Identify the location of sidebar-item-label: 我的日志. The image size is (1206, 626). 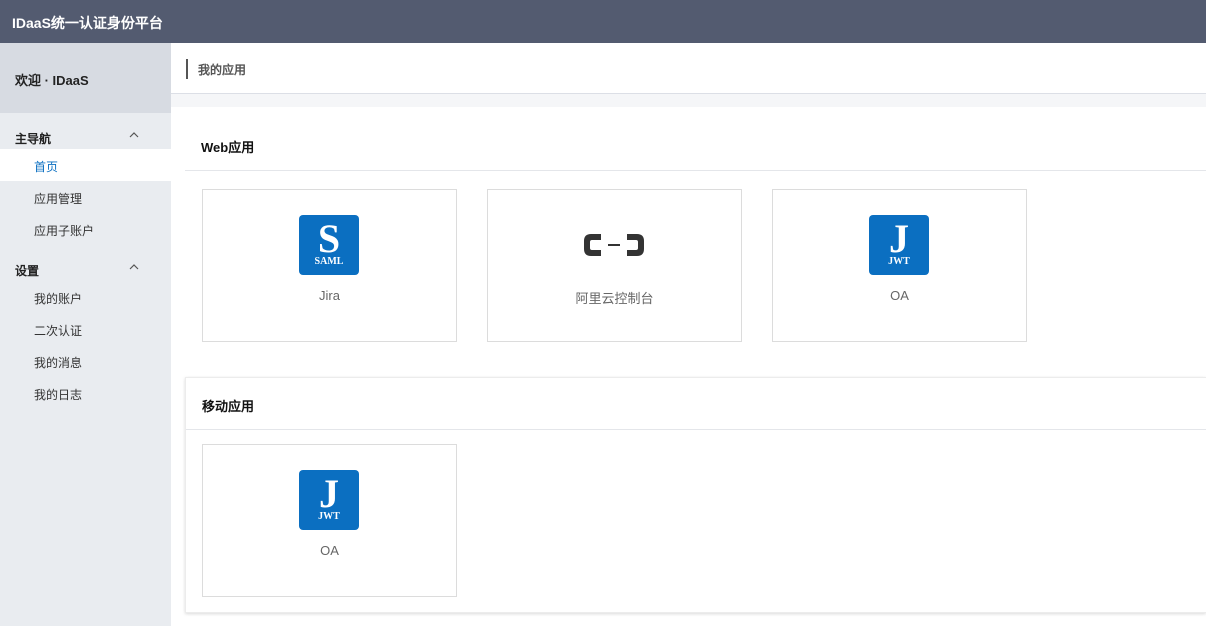
(58, 395).